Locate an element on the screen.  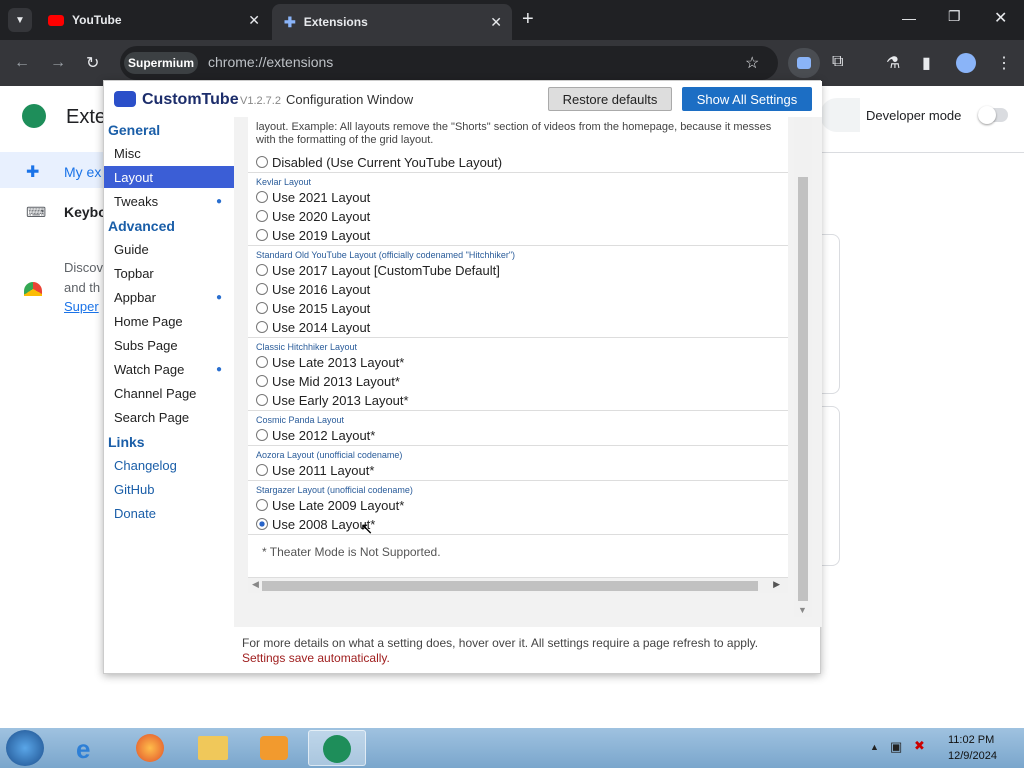
forward-icon: → is located at coordinates (58, 63).